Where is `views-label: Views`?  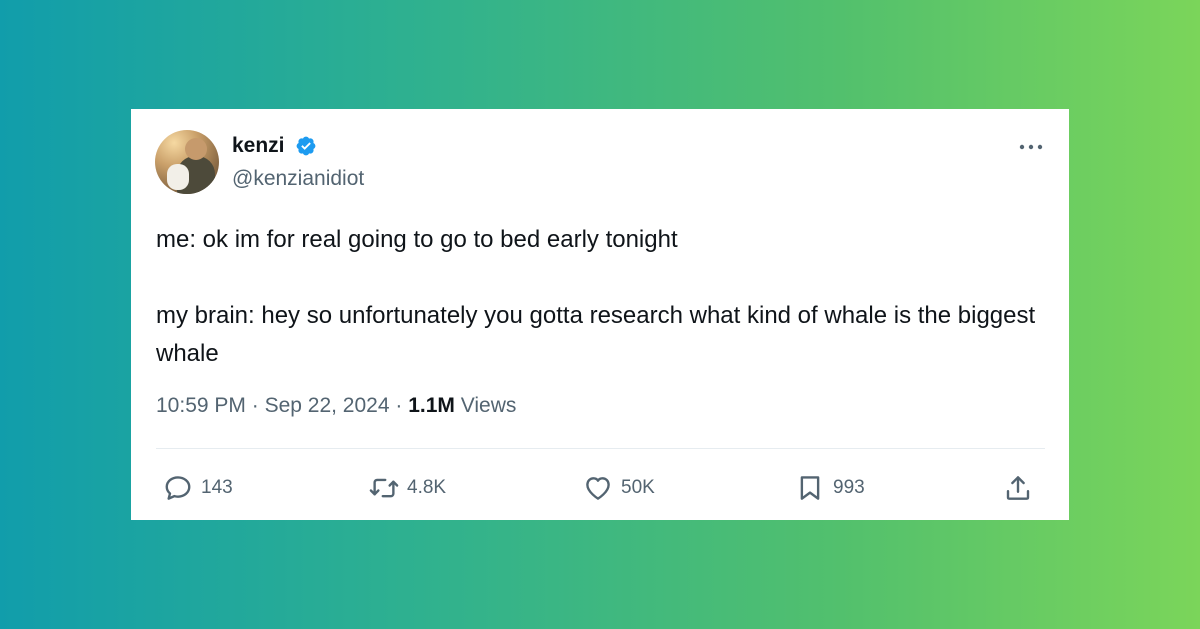 views-label: Views is located at coordinates (488, 405).